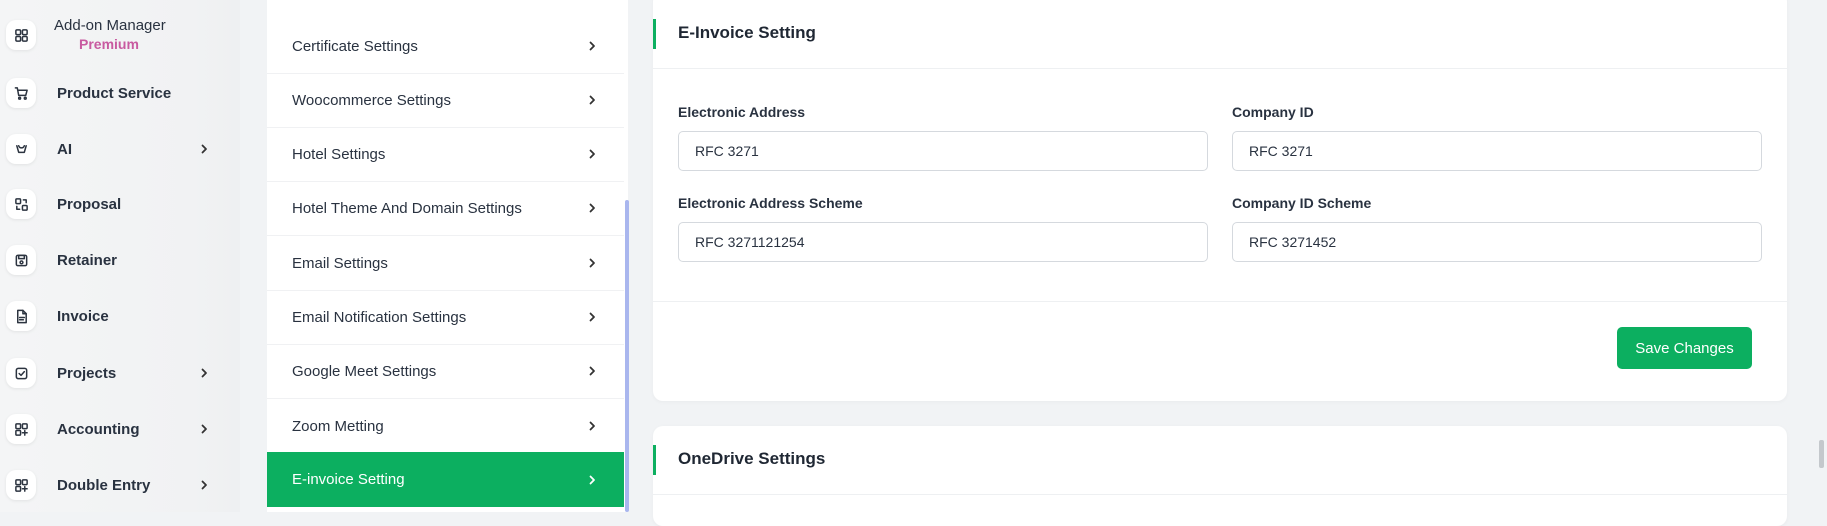  Describe the element at coordinates (445, 479) in the screenshot. I see `settings-item-einvoice: E-invoice Setting` at that location.